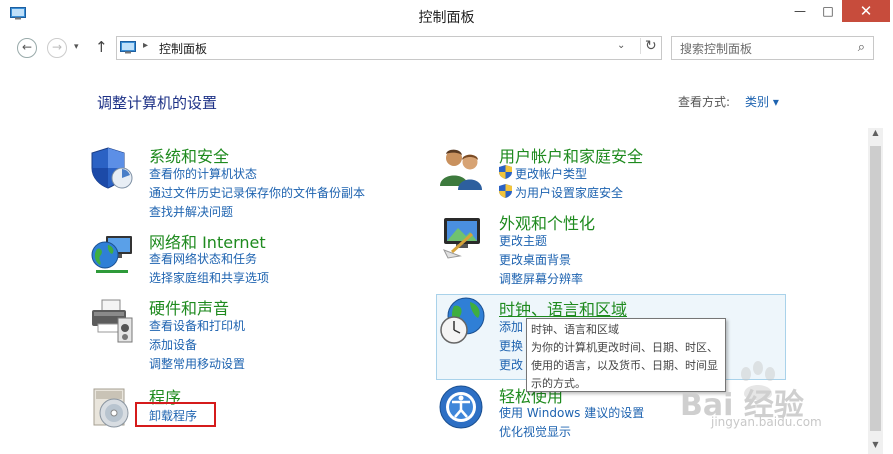 This screenshot has width=893, height=454. Describe the element at coordinates (875, 132) in the screenshot. I see `scroll-up-button: ▲` at that location.